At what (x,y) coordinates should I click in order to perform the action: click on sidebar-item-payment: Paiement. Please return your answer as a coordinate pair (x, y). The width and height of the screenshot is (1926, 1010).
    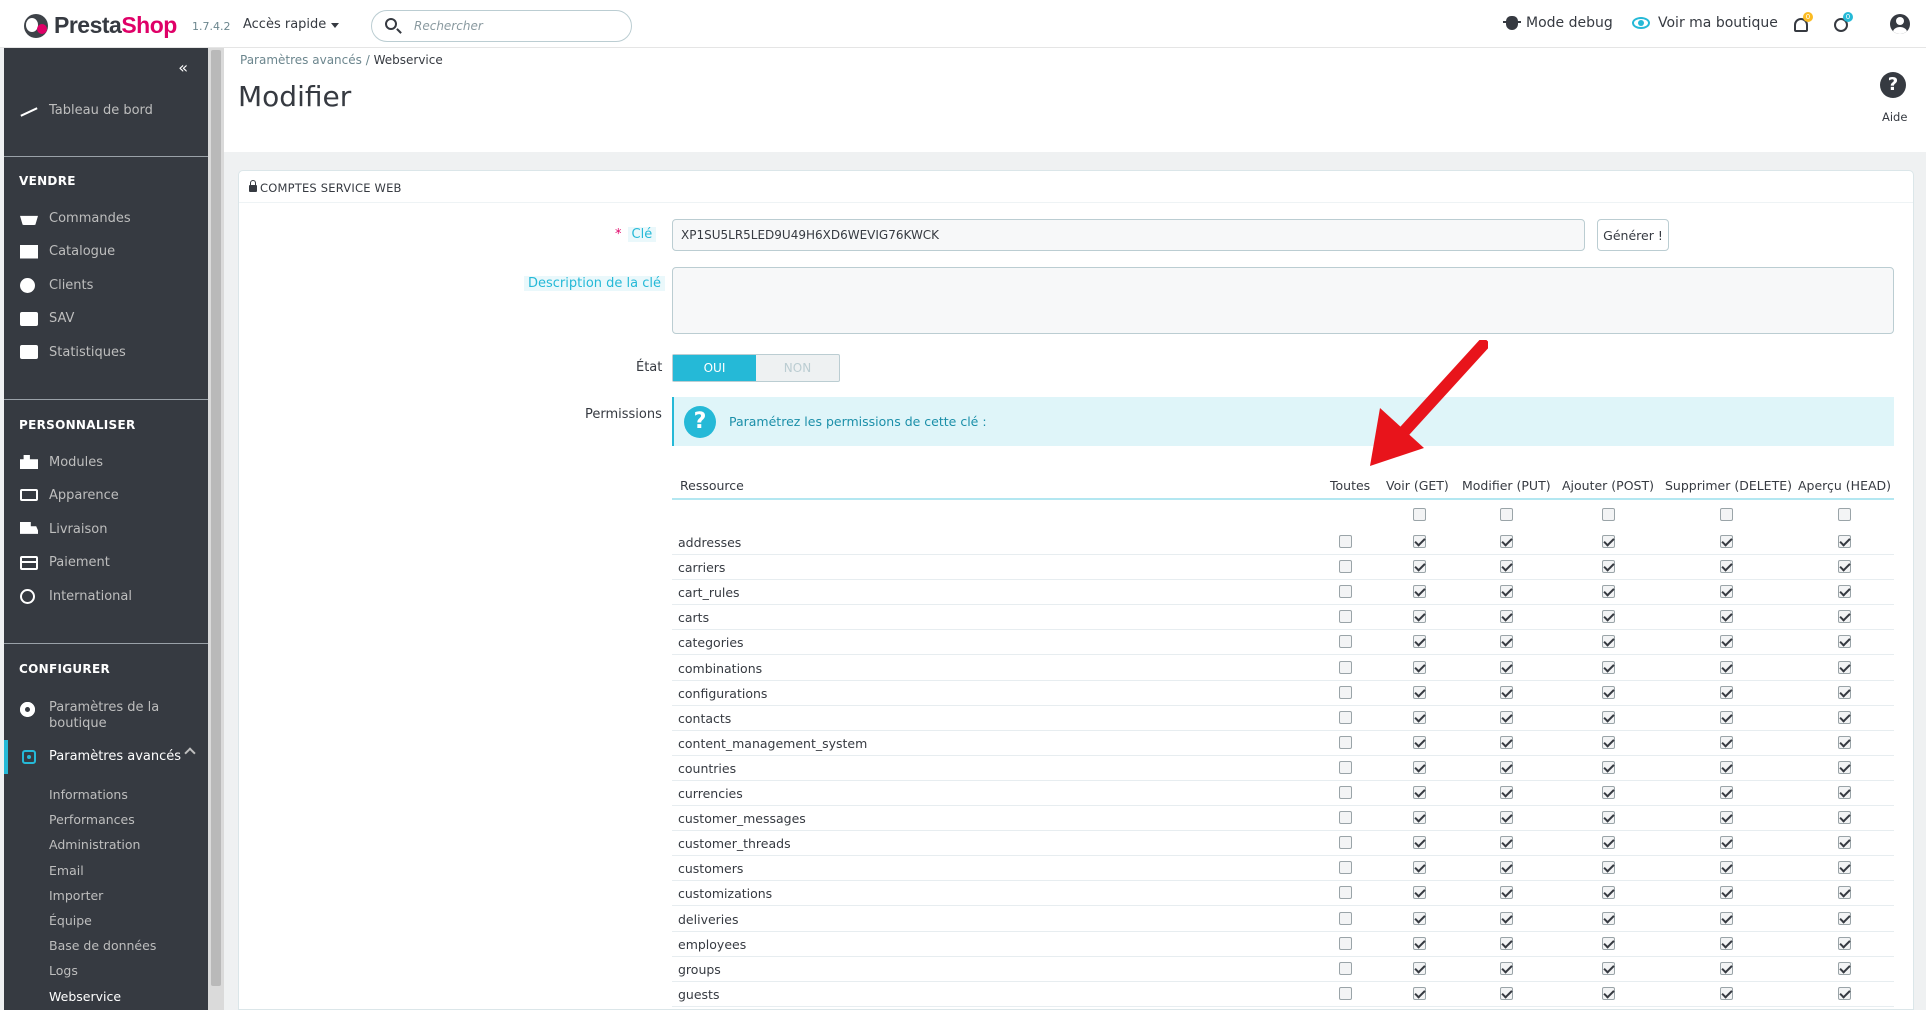
    Looking at the image, I should click on (106, 563).